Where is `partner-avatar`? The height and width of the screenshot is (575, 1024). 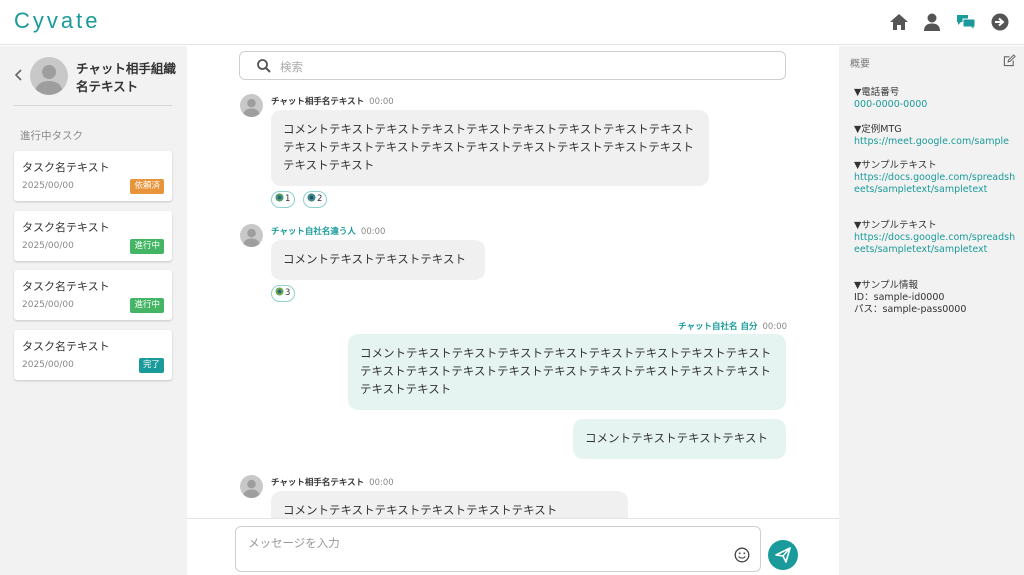 partner-avatar is located at coordinates (49, 76).